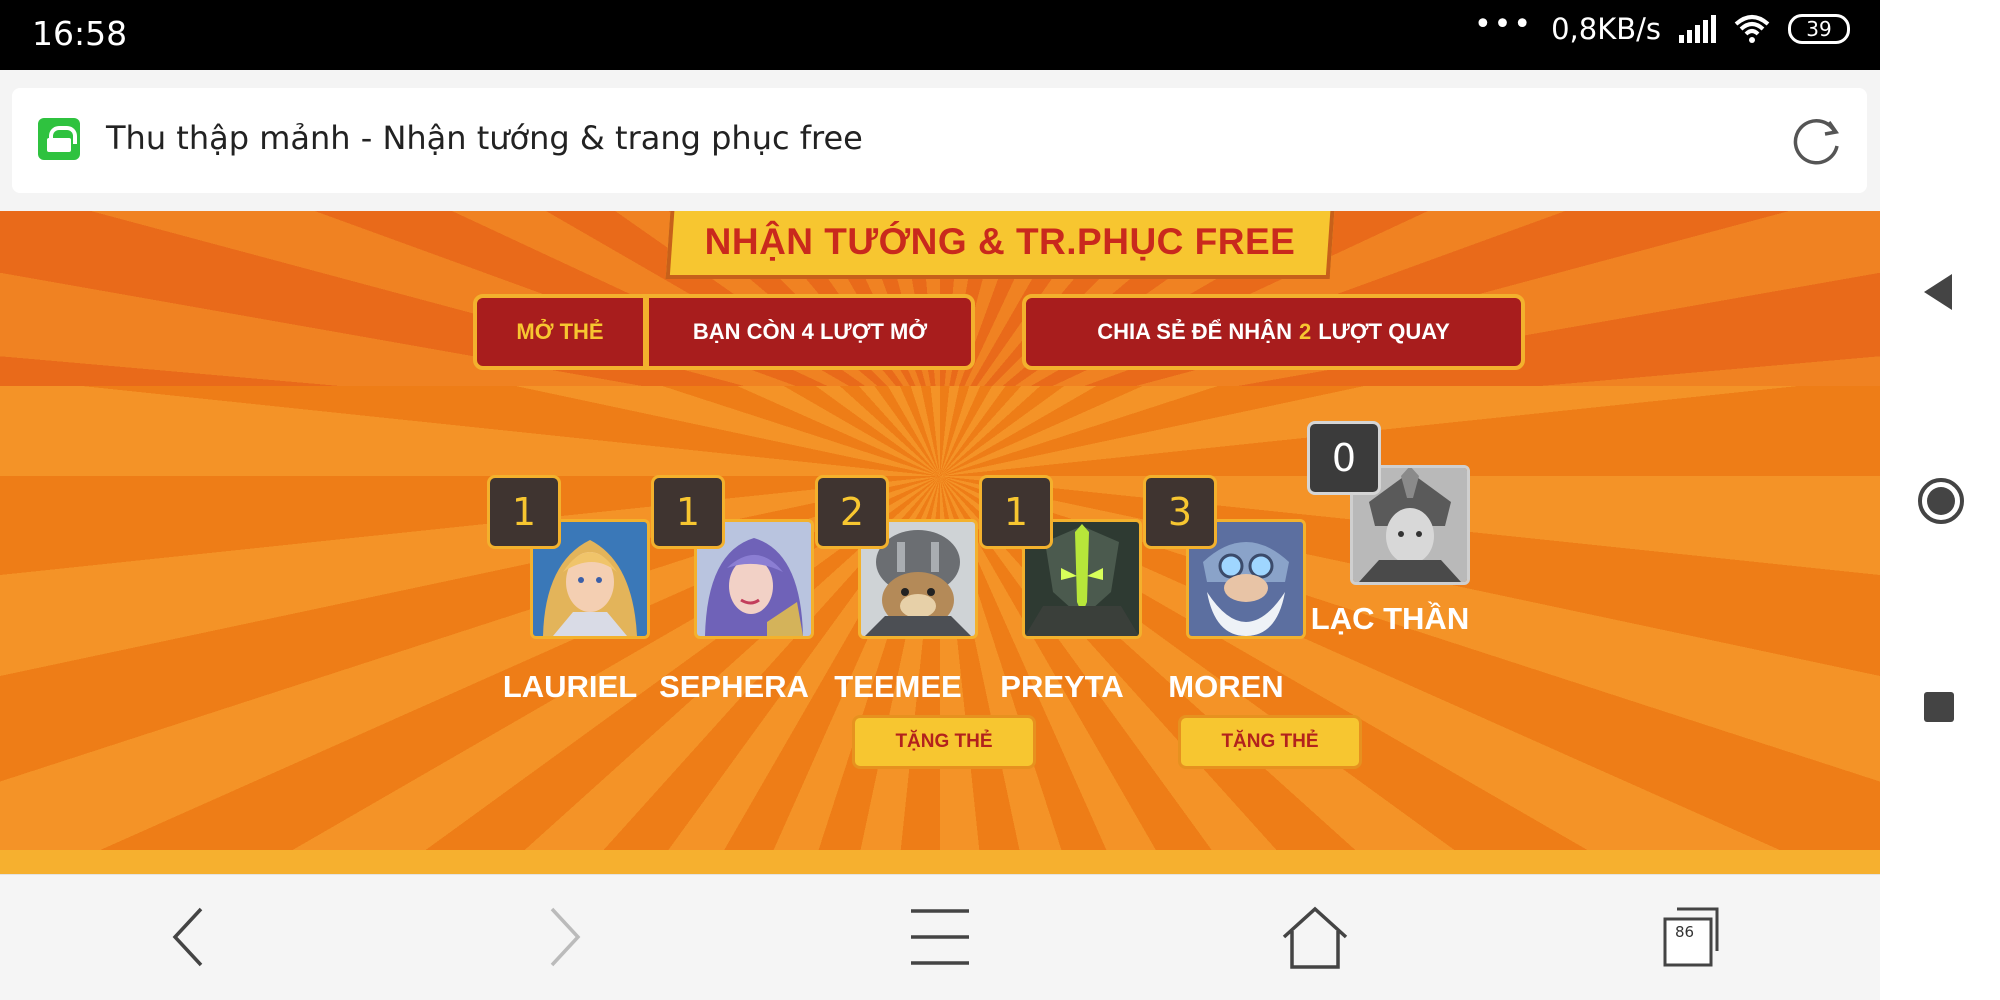 The height and width of the screenshot is (1000, 2000). I want to click on gift-card-button-moren: TẶNG THẺ, so click(1270, 742).